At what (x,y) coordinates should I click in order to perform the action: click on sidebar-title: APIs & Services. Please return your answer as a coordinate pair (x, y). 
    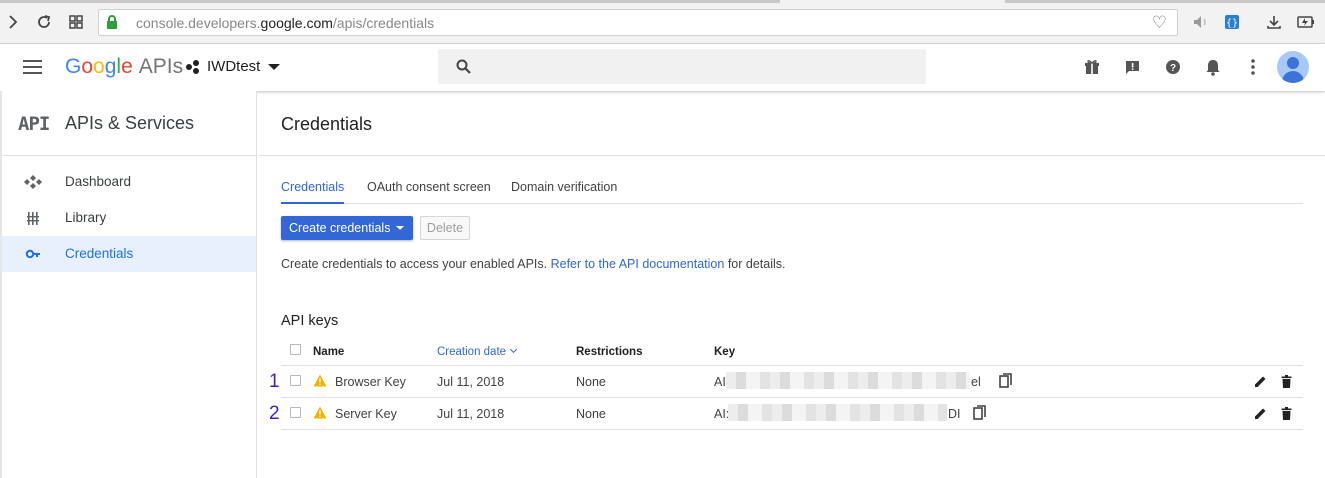
    Looking at the image, I should click on (130, 123).